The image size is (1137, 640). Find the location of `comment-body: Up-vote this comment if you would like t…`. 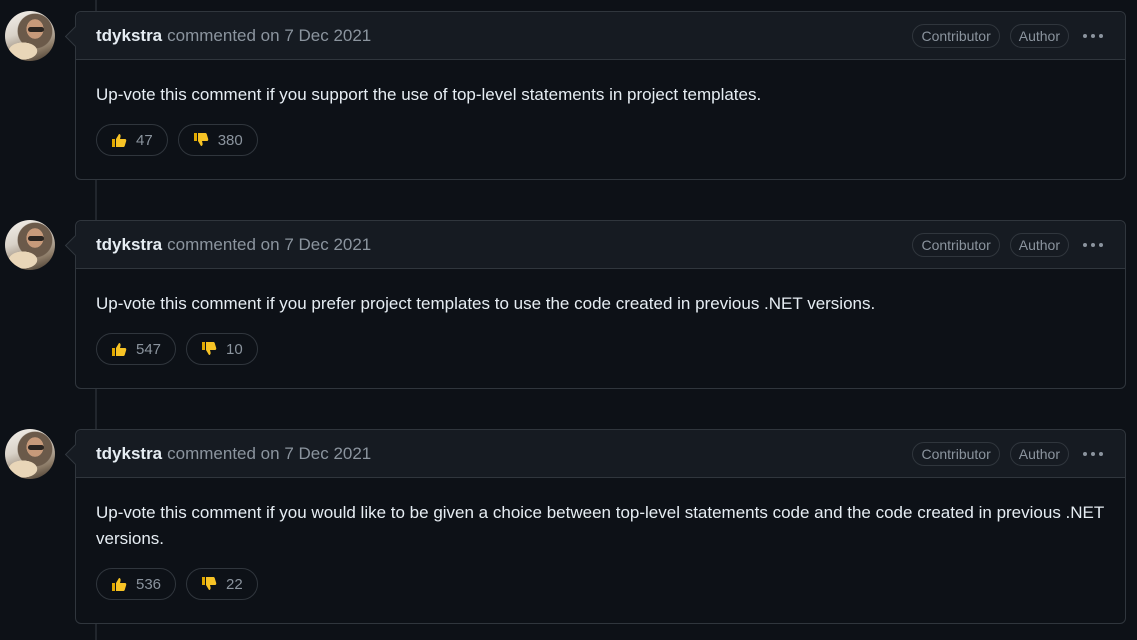

comment-body: Up-vote this comment if you would like t… is located at coordinates (600, 525).